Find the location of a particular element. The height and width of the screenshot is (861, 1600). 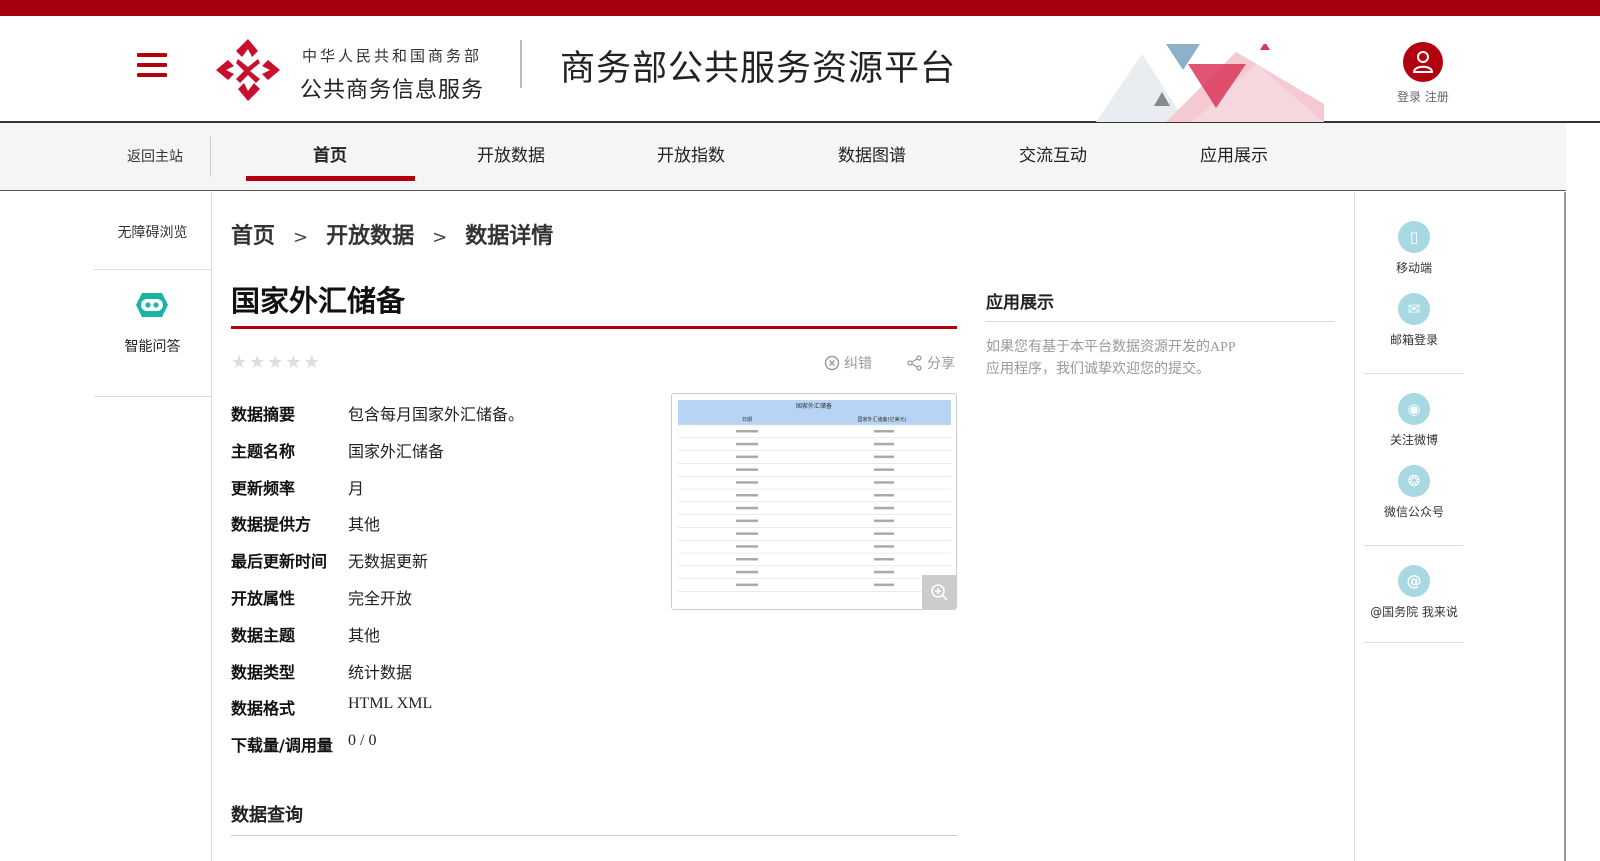

breadcrumb-open-data: 开放数据 is located at coordinates (370, 236).